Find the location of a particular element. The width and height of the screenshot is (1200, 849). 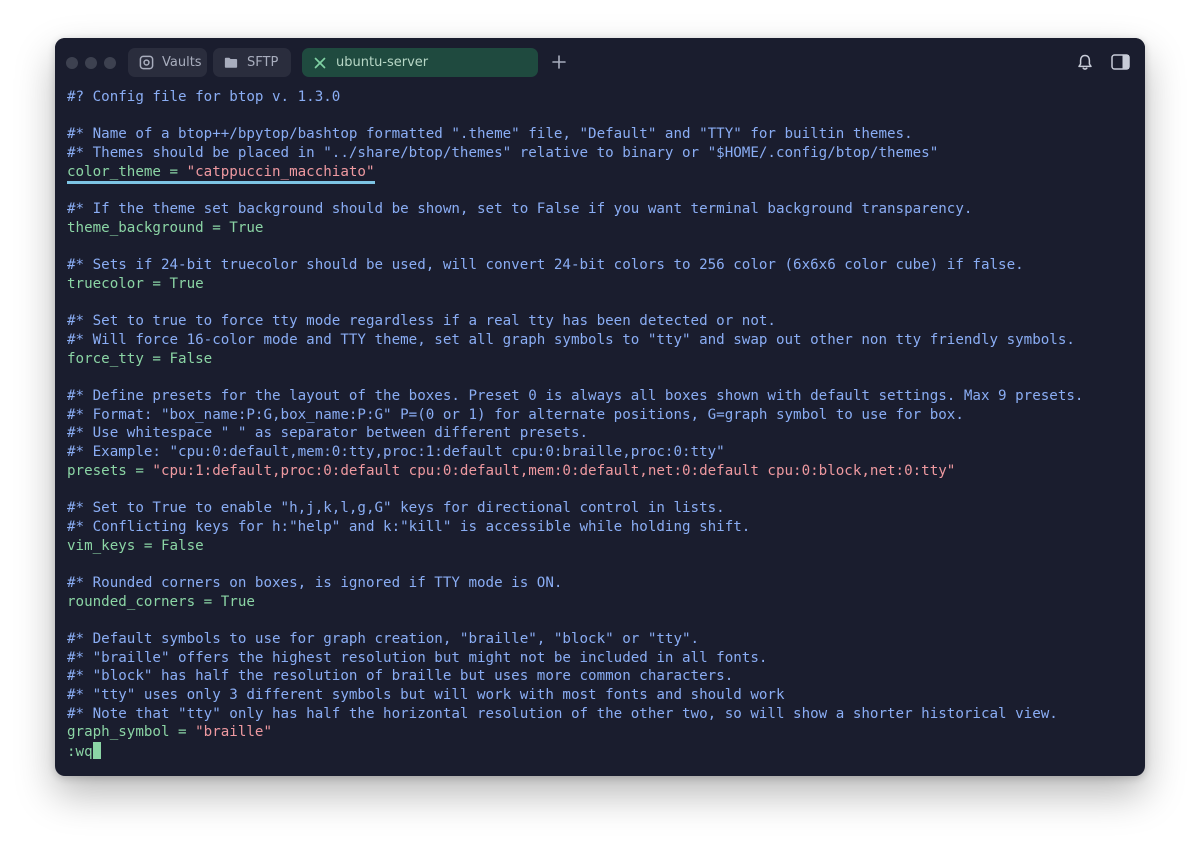

setting-value: "catppuccin_macchiato" is located at coordinates (280, 171).